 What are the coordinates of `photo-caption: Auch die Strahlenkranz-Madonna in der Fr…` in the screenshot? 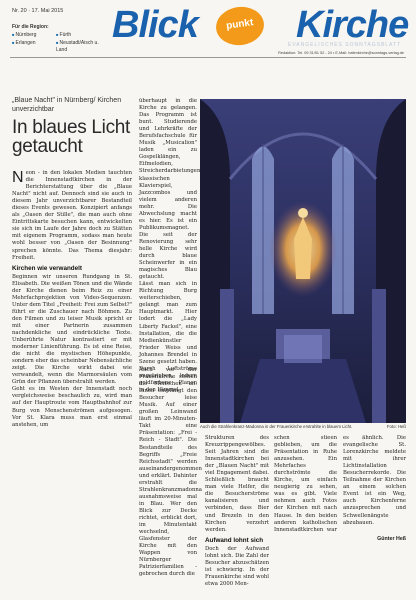 It's located at (303, 426).